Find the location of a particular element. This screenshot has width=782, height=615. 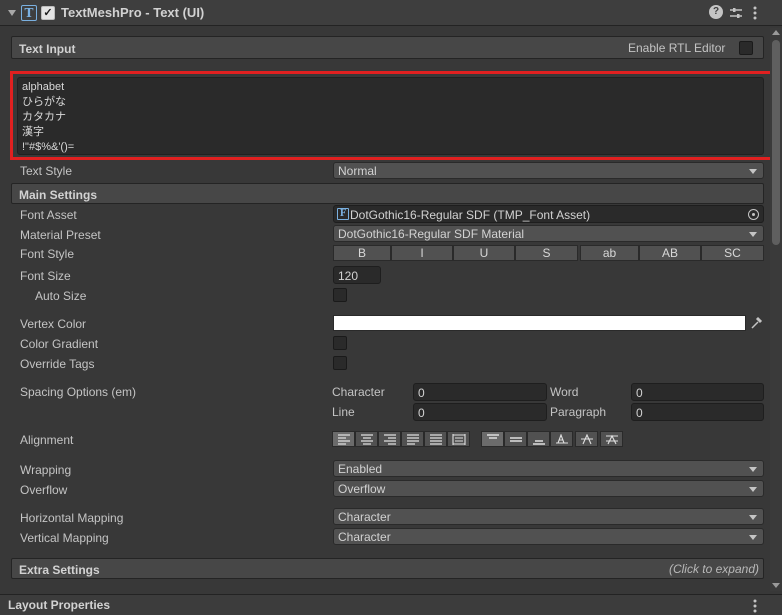

horizontal-mapping-label: Horizontal Mapping is located at coordinates (72, 518).